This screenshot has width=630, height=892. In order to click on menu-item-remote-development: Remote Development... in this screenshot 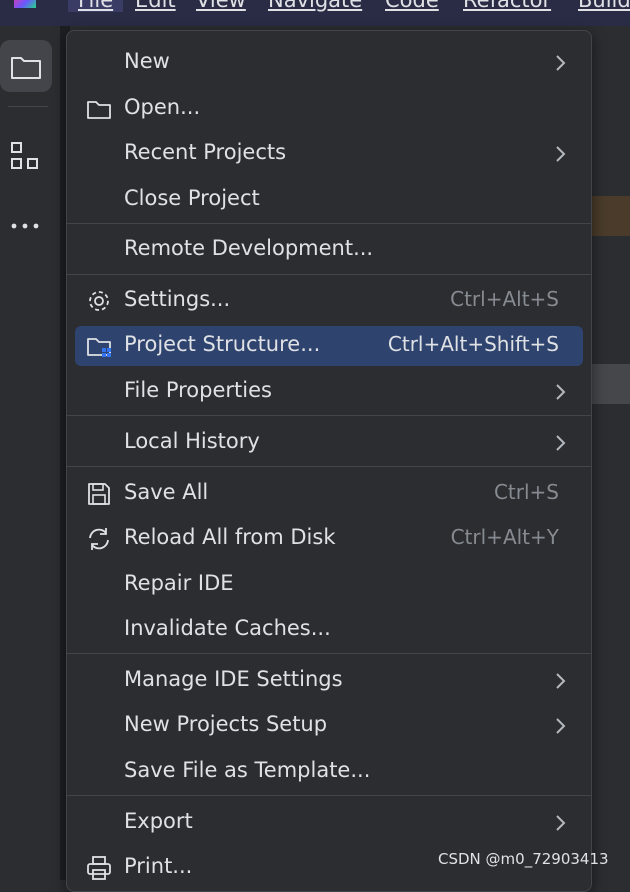, I will do `click(329, 250)`.